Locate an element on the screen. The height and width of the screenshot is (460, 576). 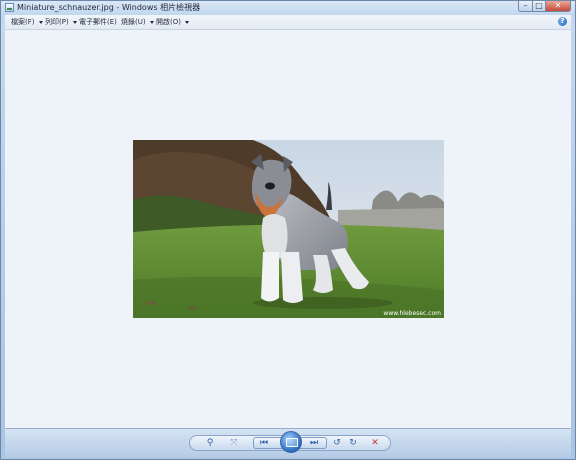
window-controls: – □ ✕ is located at coordinates (544, 6).